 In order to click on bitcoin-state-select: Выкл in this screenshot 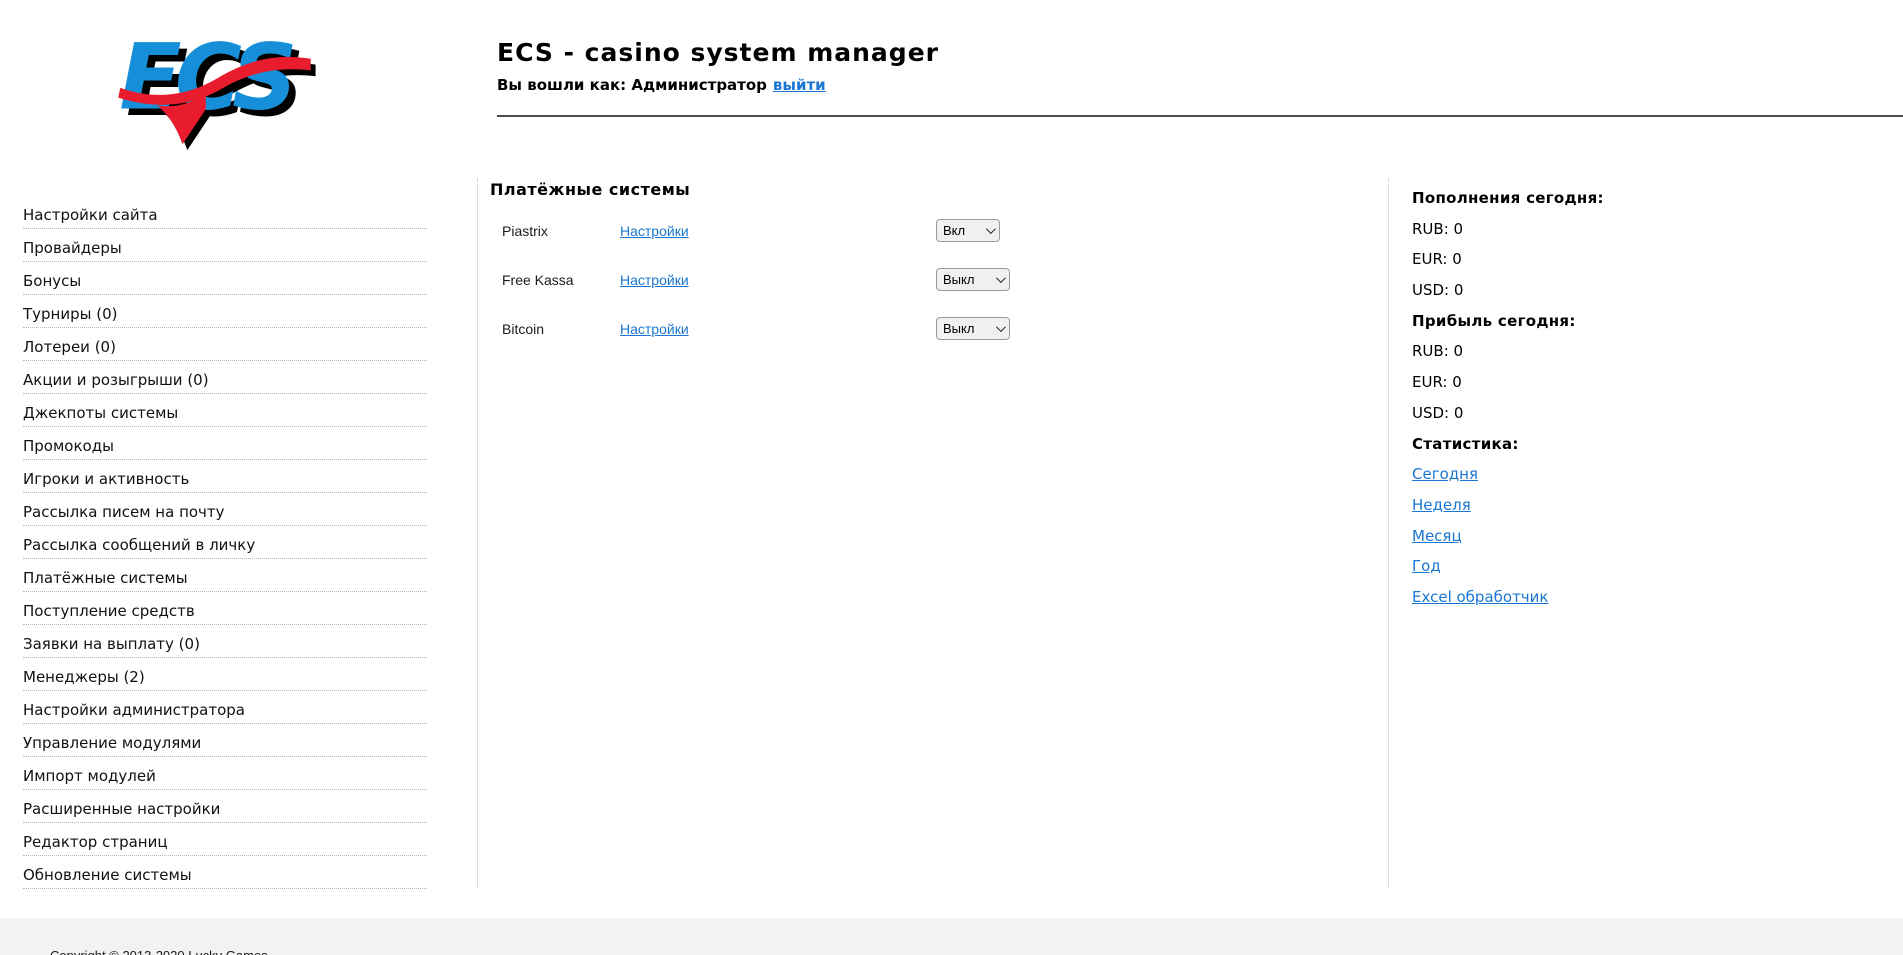, I will do `click(973, 328)`.